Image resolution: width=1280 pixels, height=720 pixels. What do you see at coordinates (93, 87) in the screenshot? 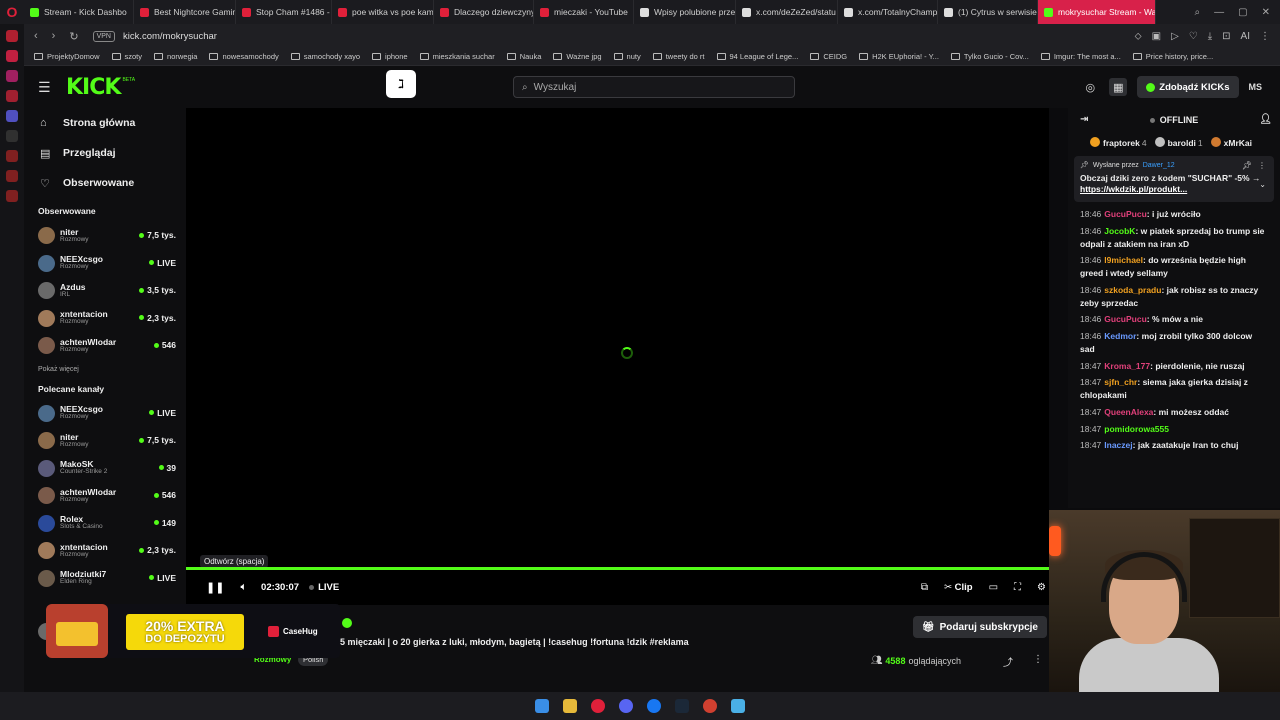
I see `kick-logo: KICK` at bounding box center [93, 87].